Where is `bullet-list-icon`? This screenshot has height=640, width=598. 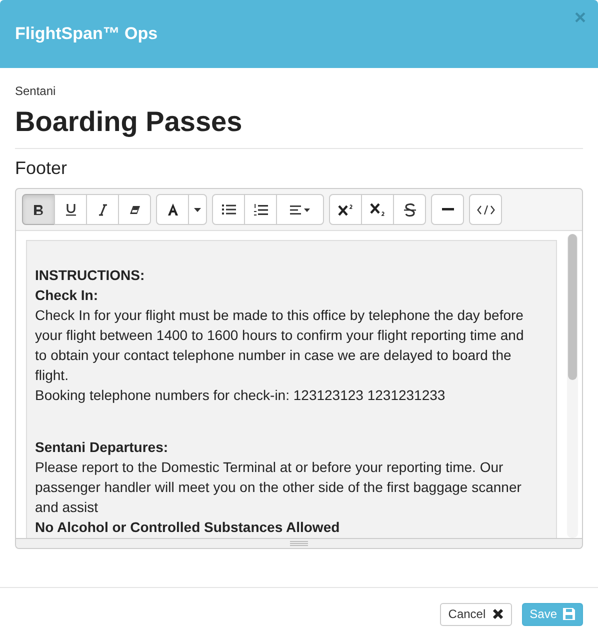 bullet-list-icon is located at coordinates (229, 209).